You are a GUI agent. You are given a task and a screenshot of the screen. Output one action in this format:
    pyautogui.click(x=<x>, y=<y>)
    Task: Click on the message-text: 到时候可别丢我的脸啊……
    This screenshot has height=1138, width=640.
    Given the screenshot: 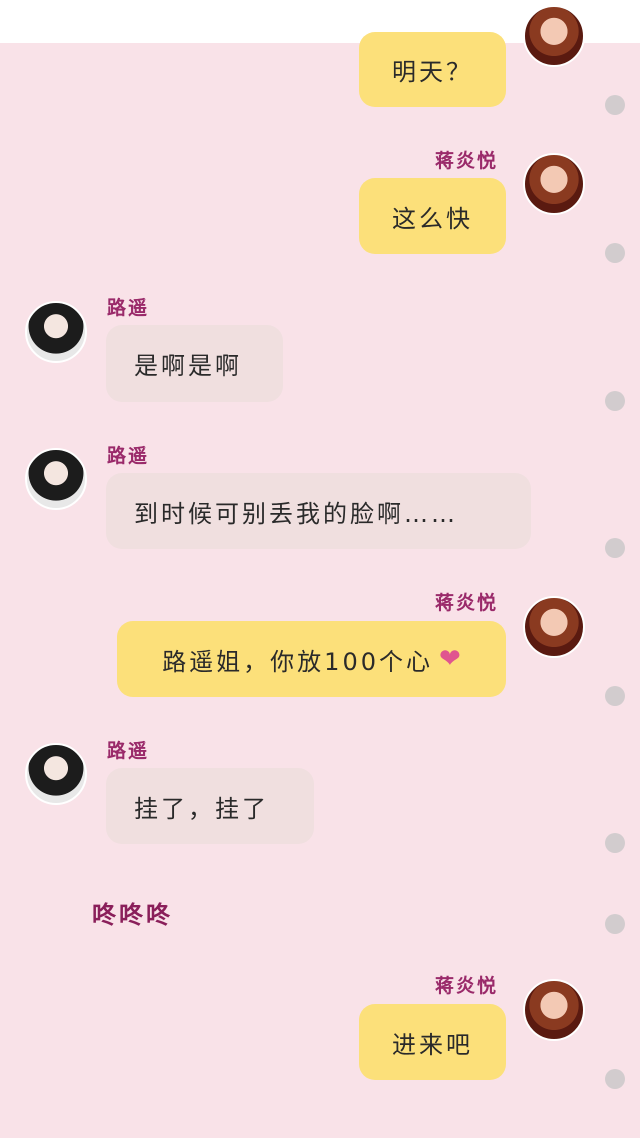 What is the action you would take?
    pyautogui.click(x=296, y=513)
    